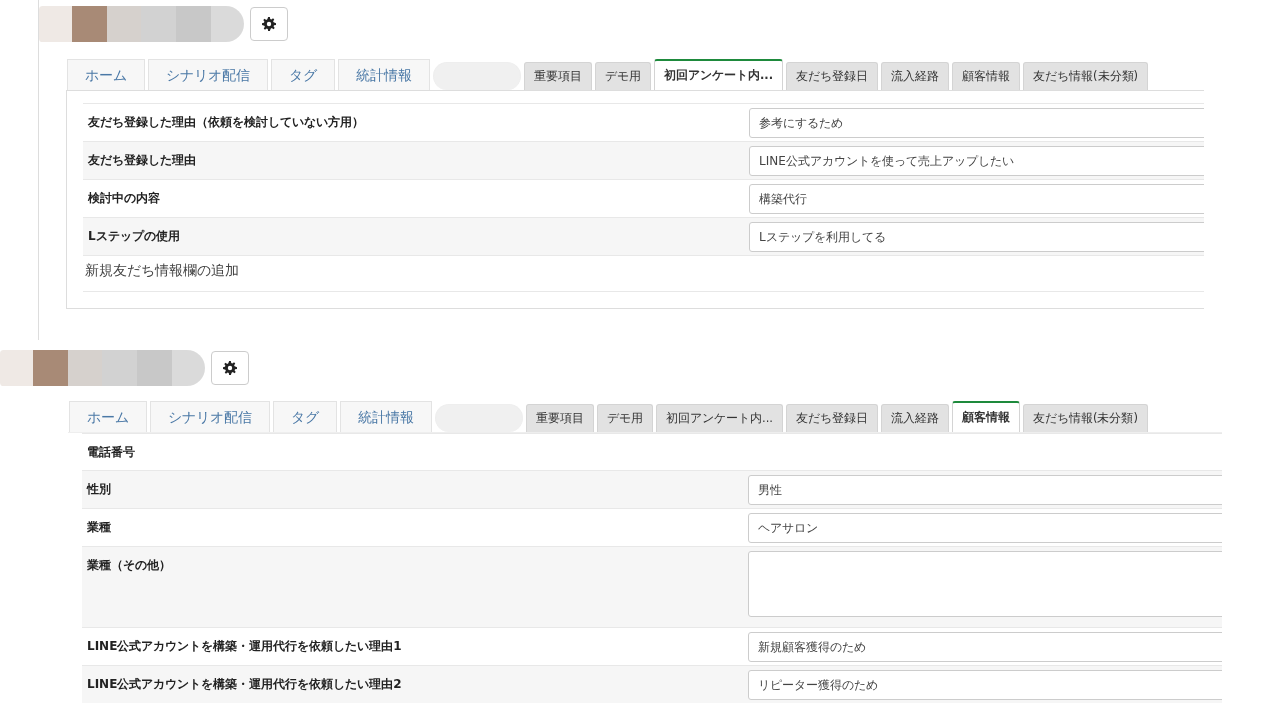  What do you see at coordinates (98, 489) in the screenshot?
I see `field-label: 性別` at bounding box center [98, 489].